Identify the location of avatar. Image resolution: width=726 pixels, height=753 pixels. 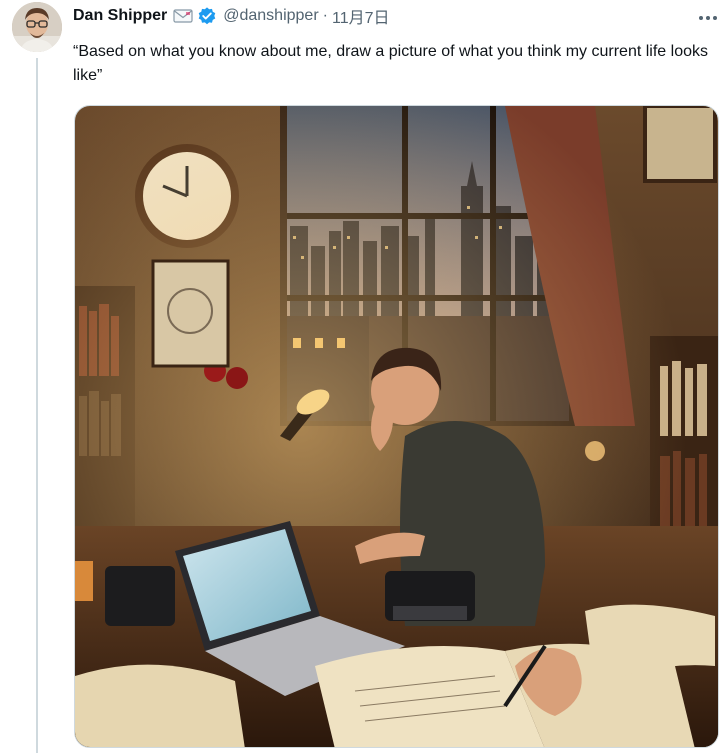
(37, 27).